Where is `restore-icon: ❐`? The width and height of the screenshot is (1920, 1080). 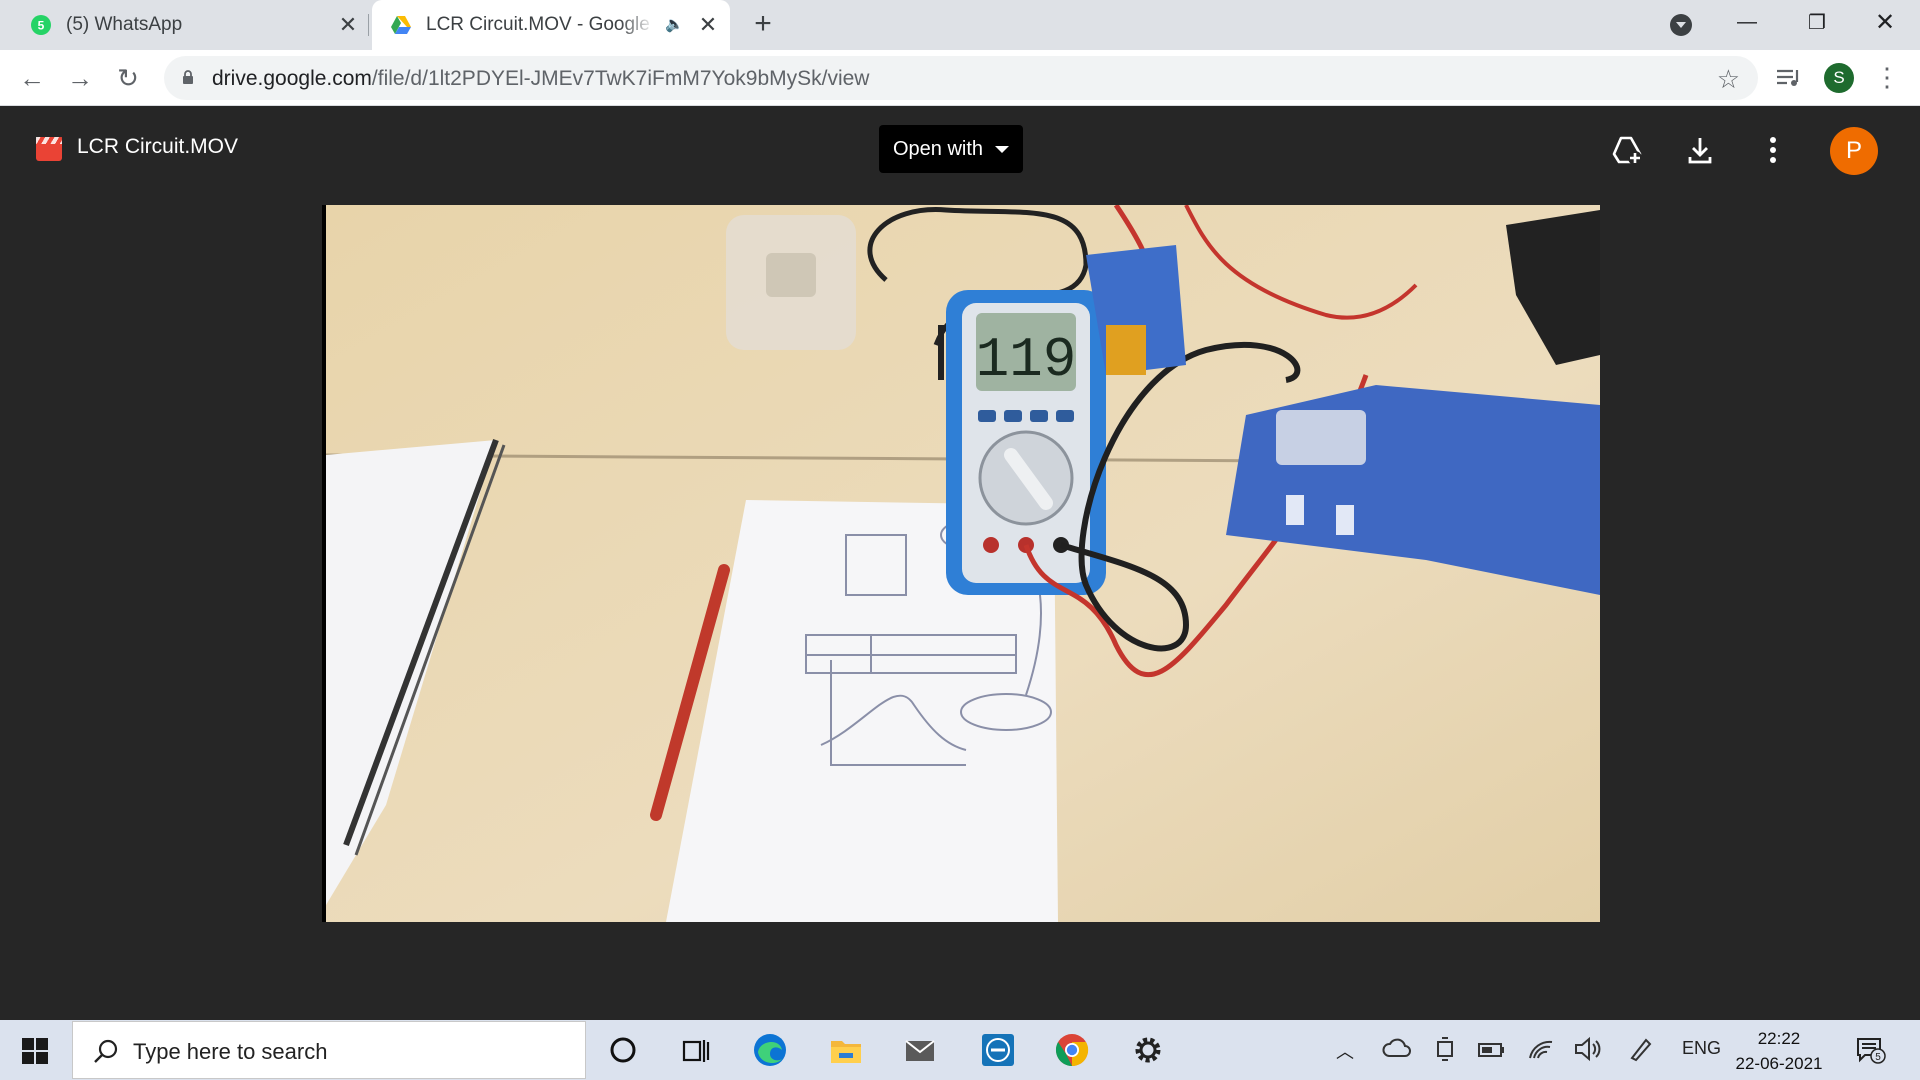 restore-icon: ❐ is located at coordinates (1817, 22).